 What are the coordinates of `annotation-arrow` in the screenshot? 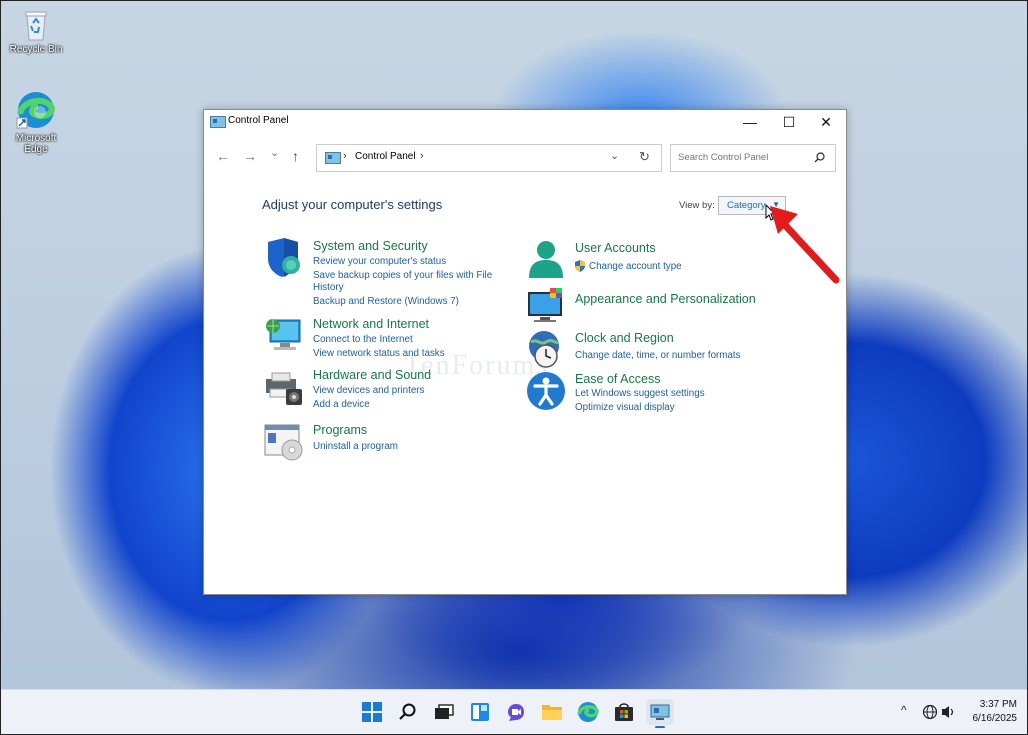 It's located at (805, 245).